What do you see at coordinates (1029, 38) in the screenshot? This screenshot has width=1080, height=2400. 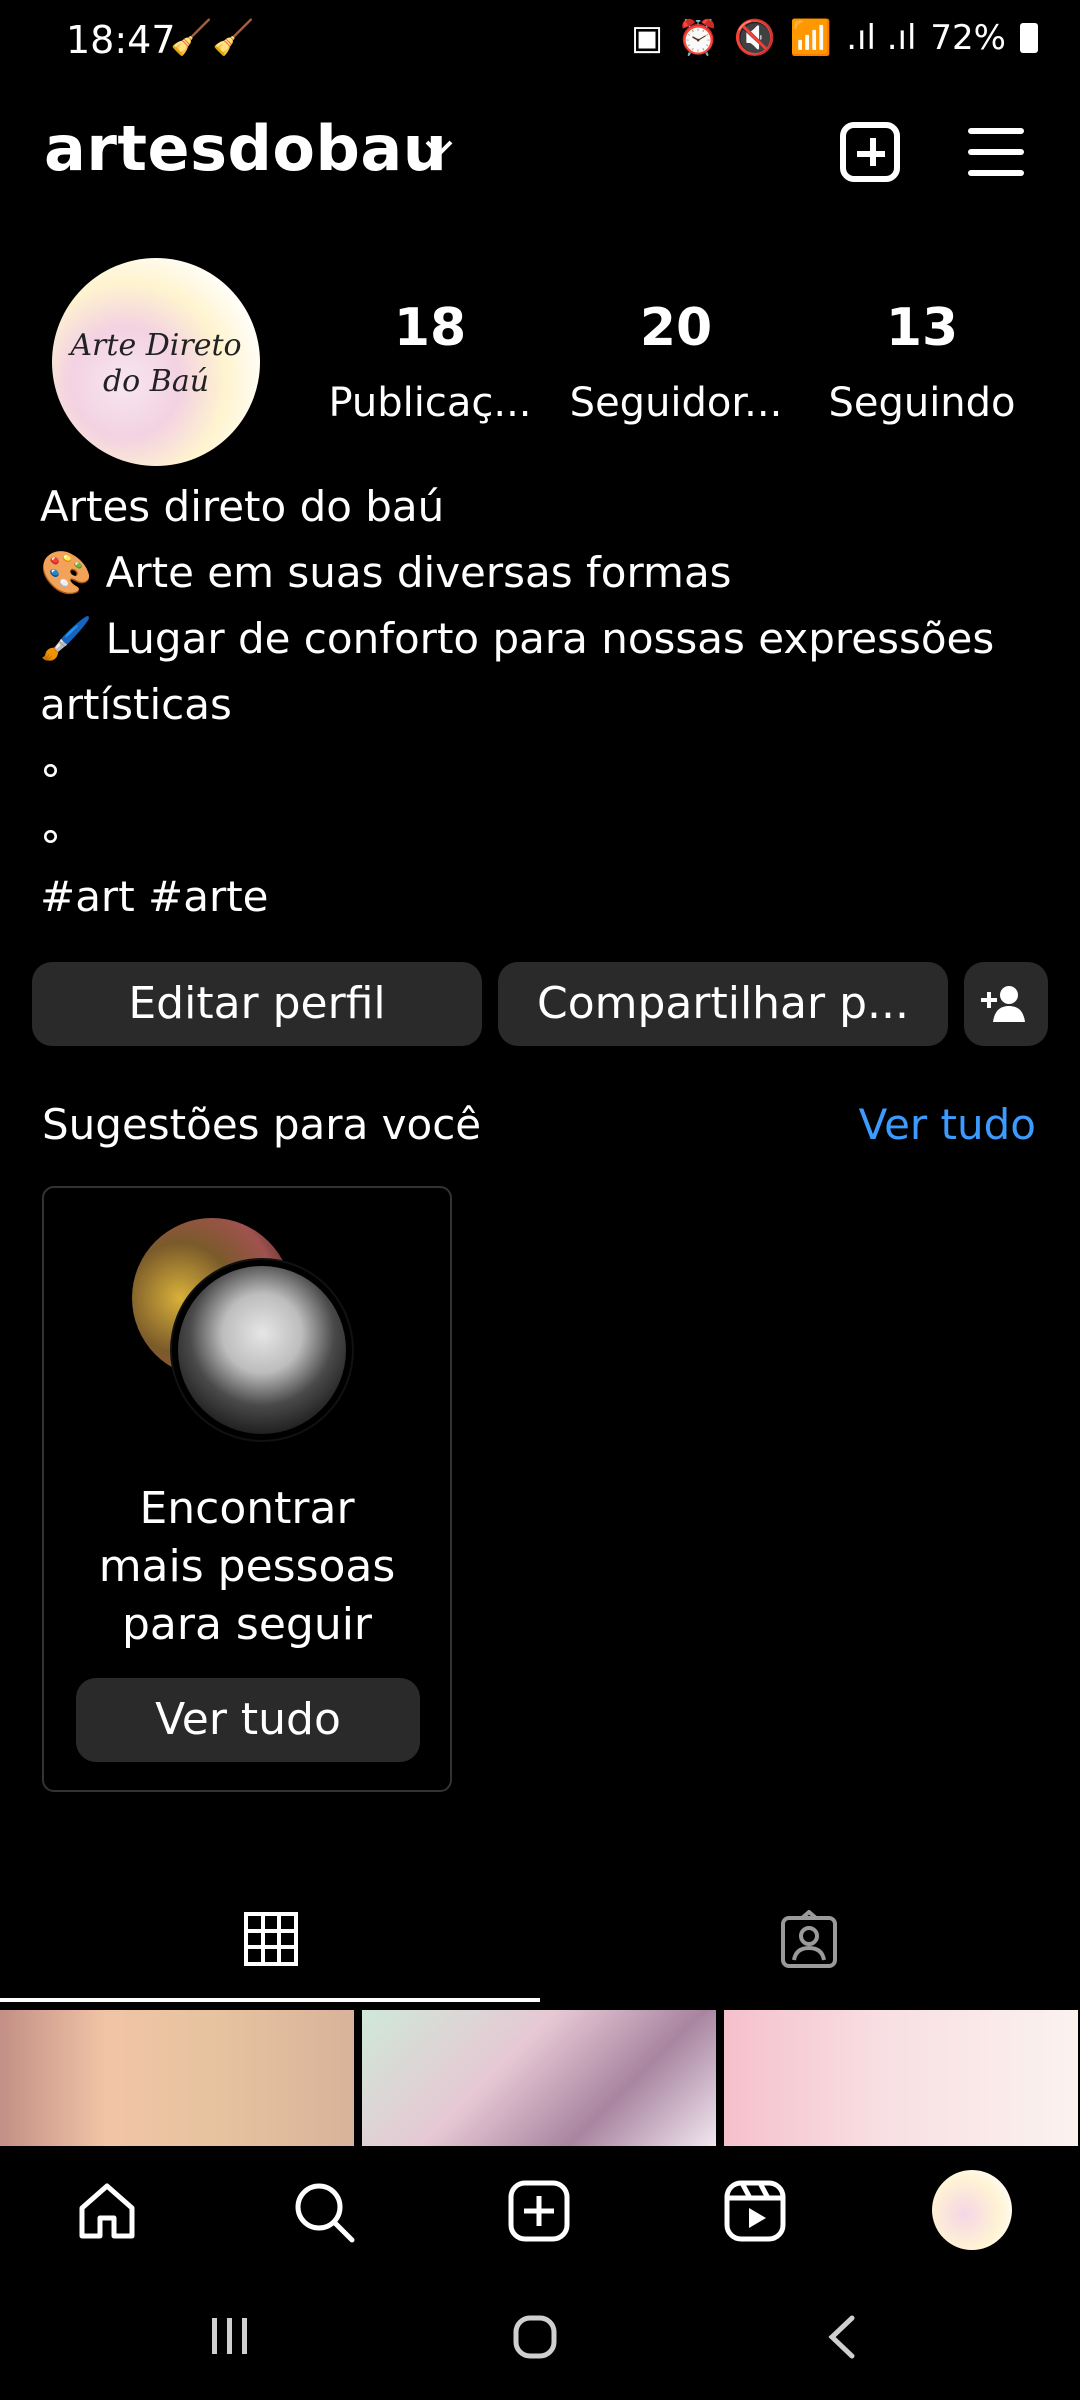 I see `battery-icon` at bounding box center [1029, 38].